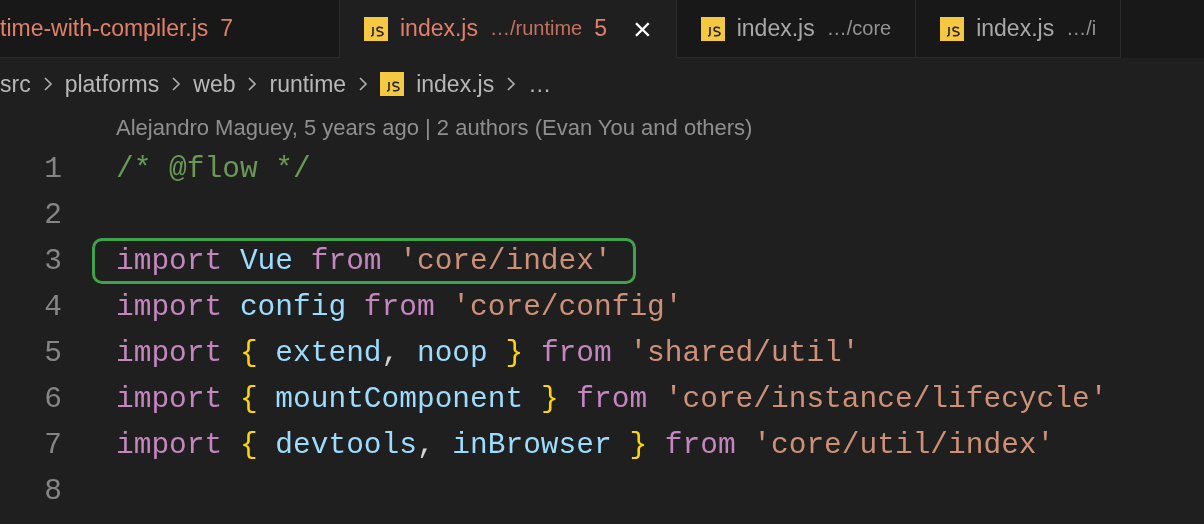 The image size is (1204, 524). I want to click on breadcrumb-item: platforms, so click(112, 84).